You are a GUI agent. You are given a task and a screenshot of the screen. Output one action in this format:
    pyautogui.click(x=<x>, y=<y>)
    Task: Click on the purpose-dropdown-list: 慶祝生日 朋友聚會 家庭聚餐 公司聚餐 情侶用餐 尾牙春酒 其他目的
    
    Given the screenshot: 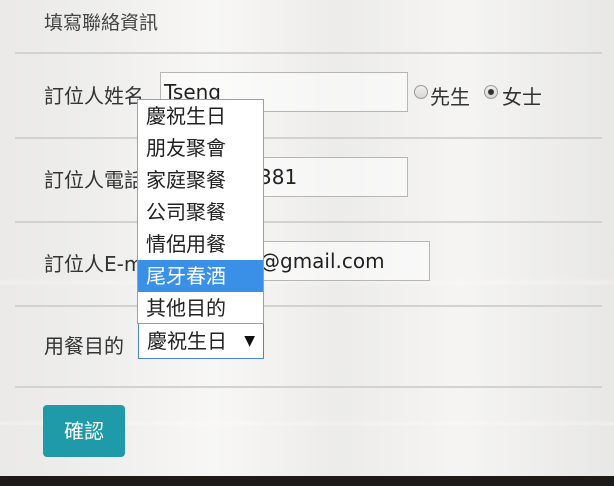 What is the action you would take?
    pyautogui.click(x=200, y=211)
    